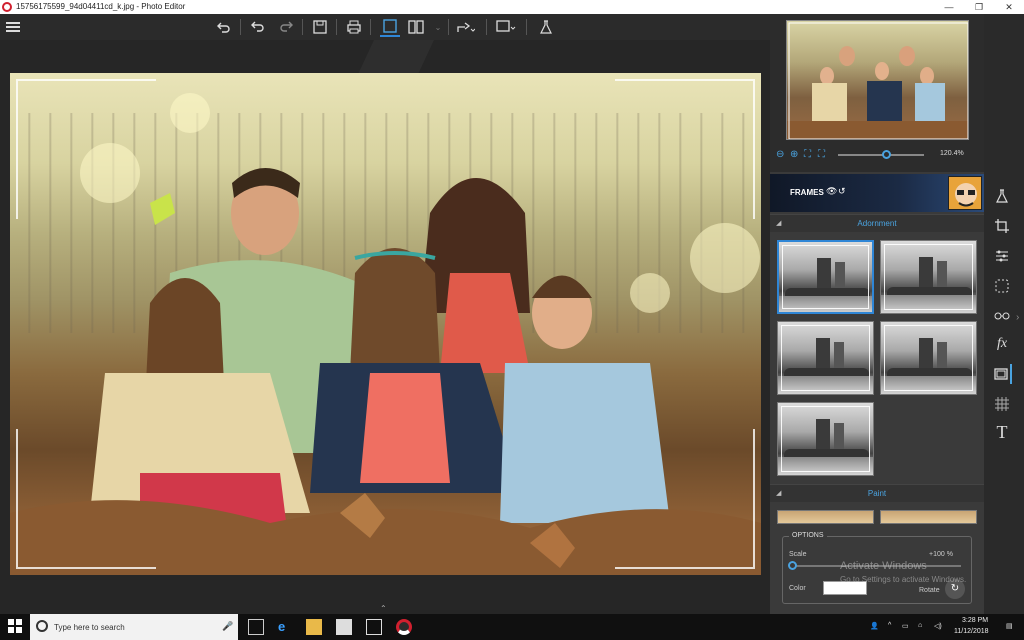 This screenshot has height=640, width=1024. I want to click on mail-icon, so click(374, 627).